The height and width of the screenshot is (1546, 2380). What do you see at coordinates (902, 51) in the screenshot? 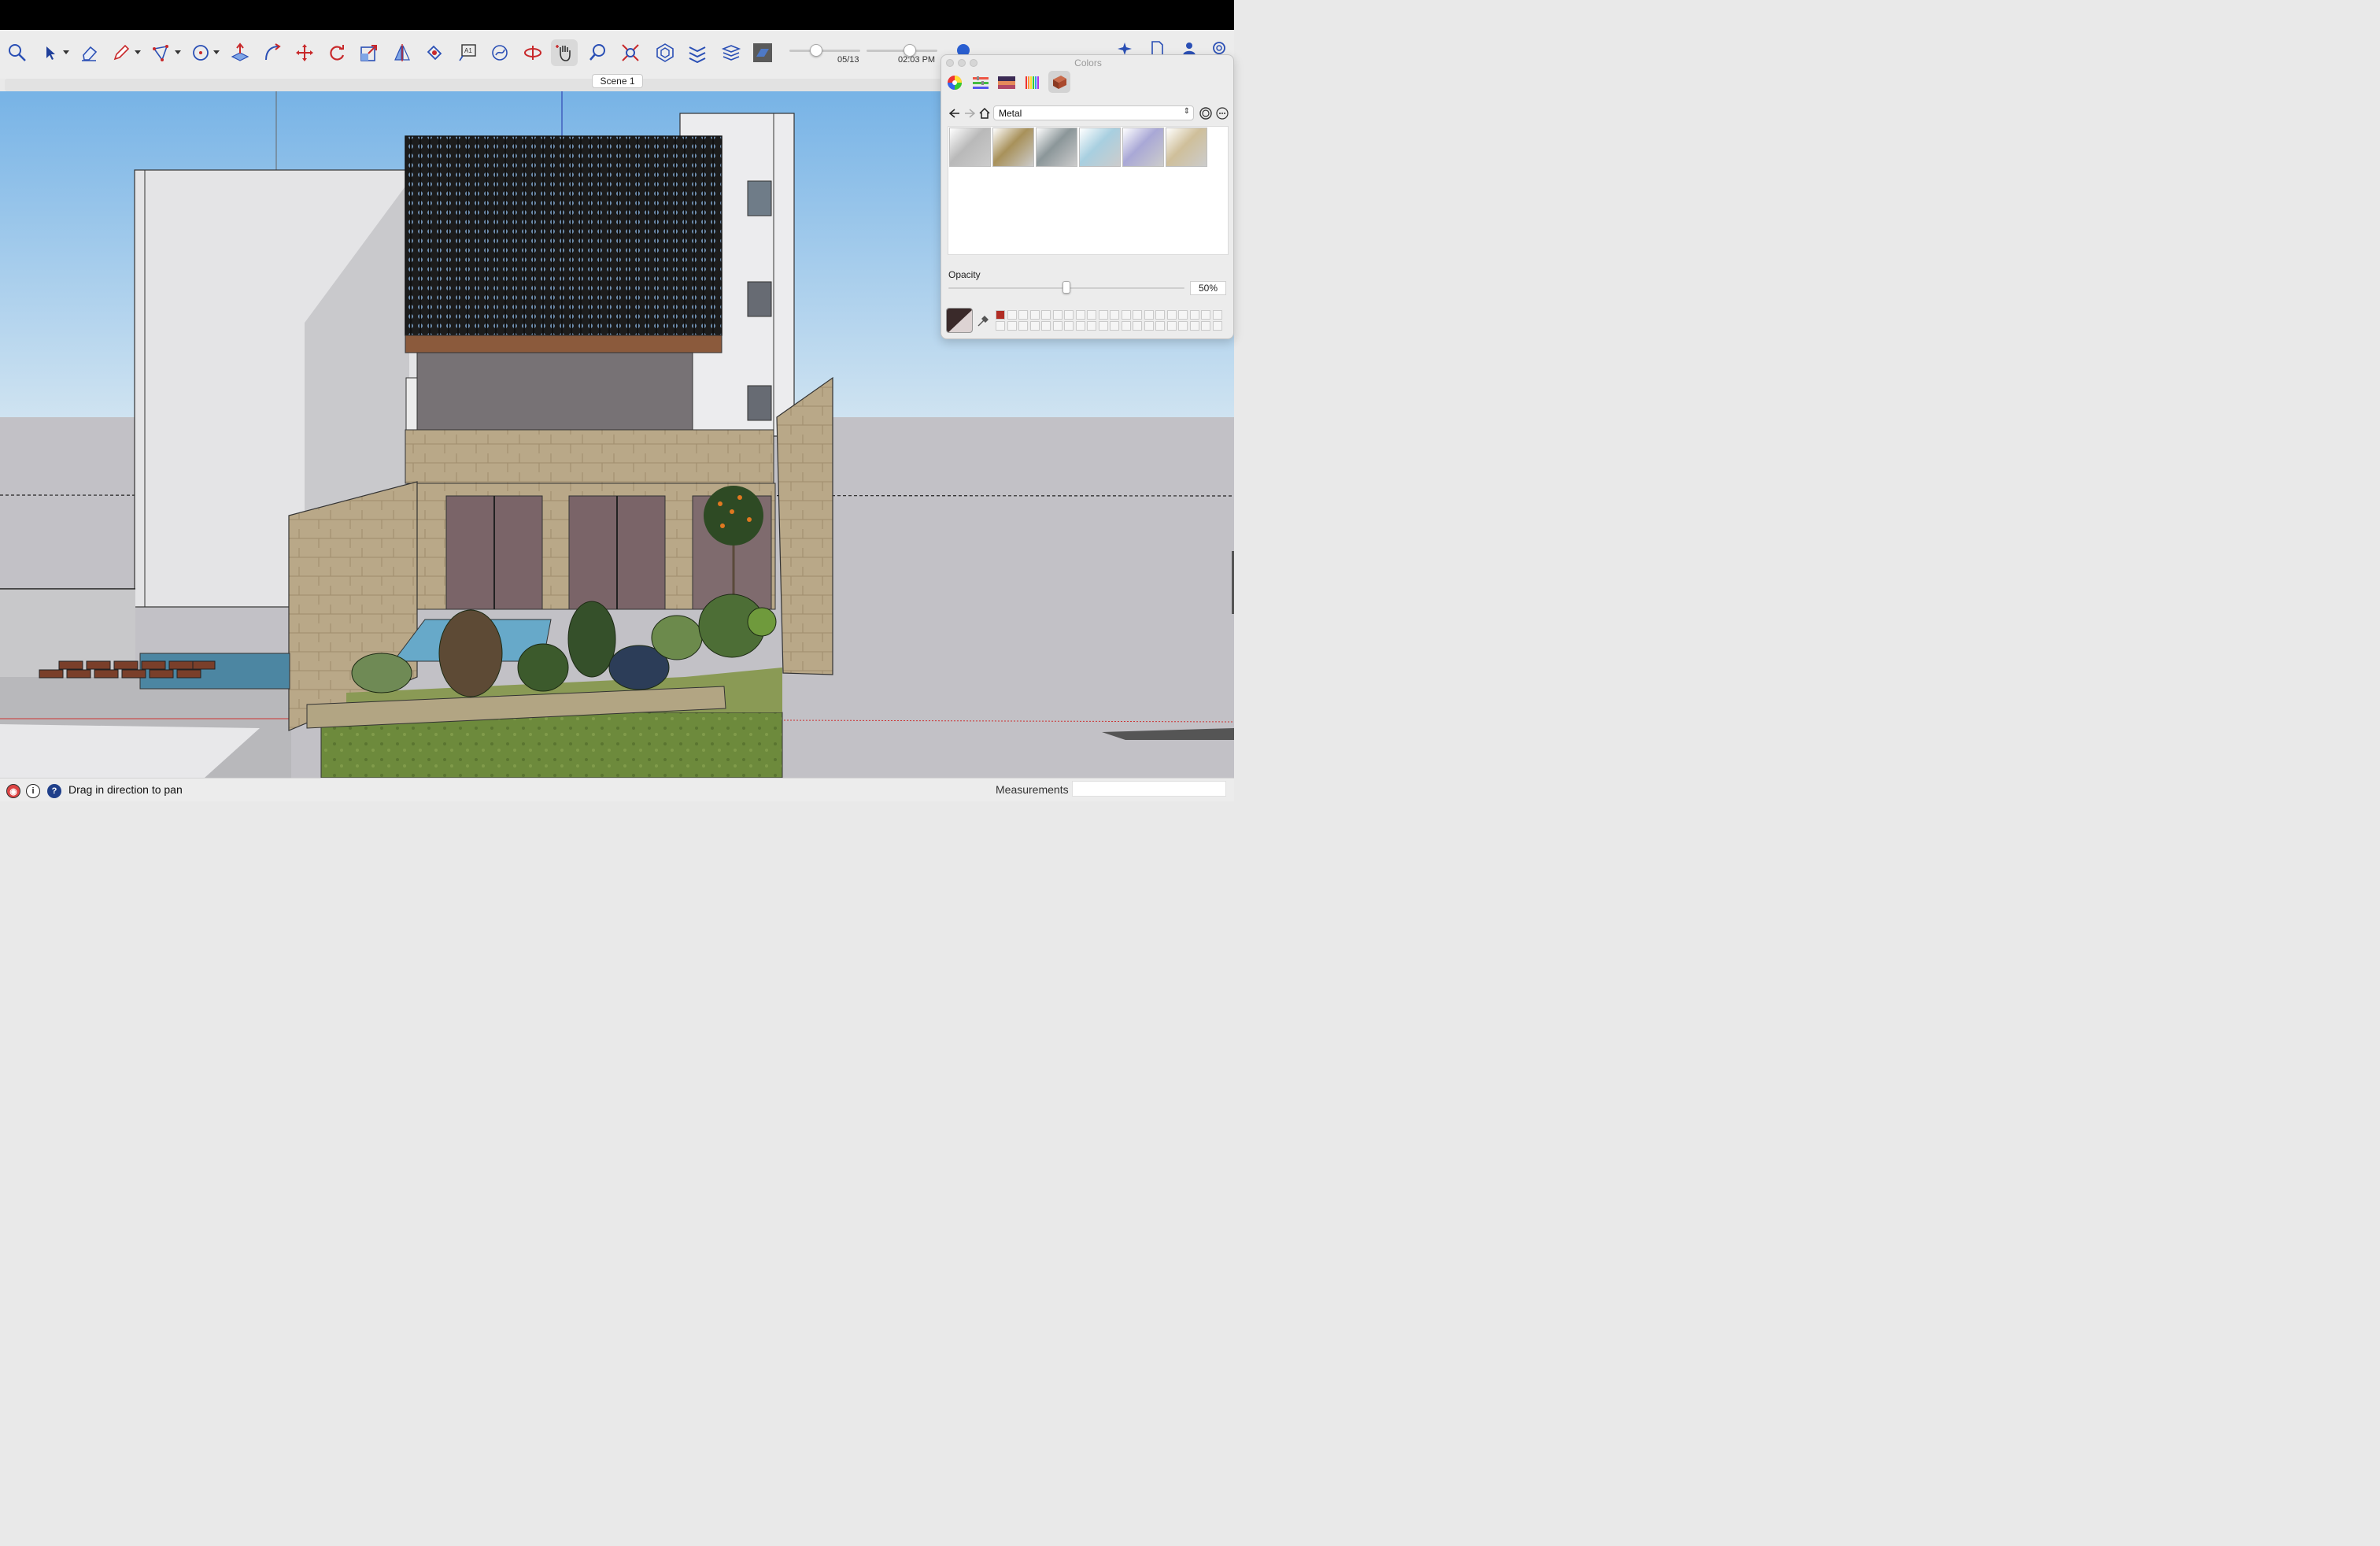
I see `shadow-time-slider` at bounding box center [902, 51].